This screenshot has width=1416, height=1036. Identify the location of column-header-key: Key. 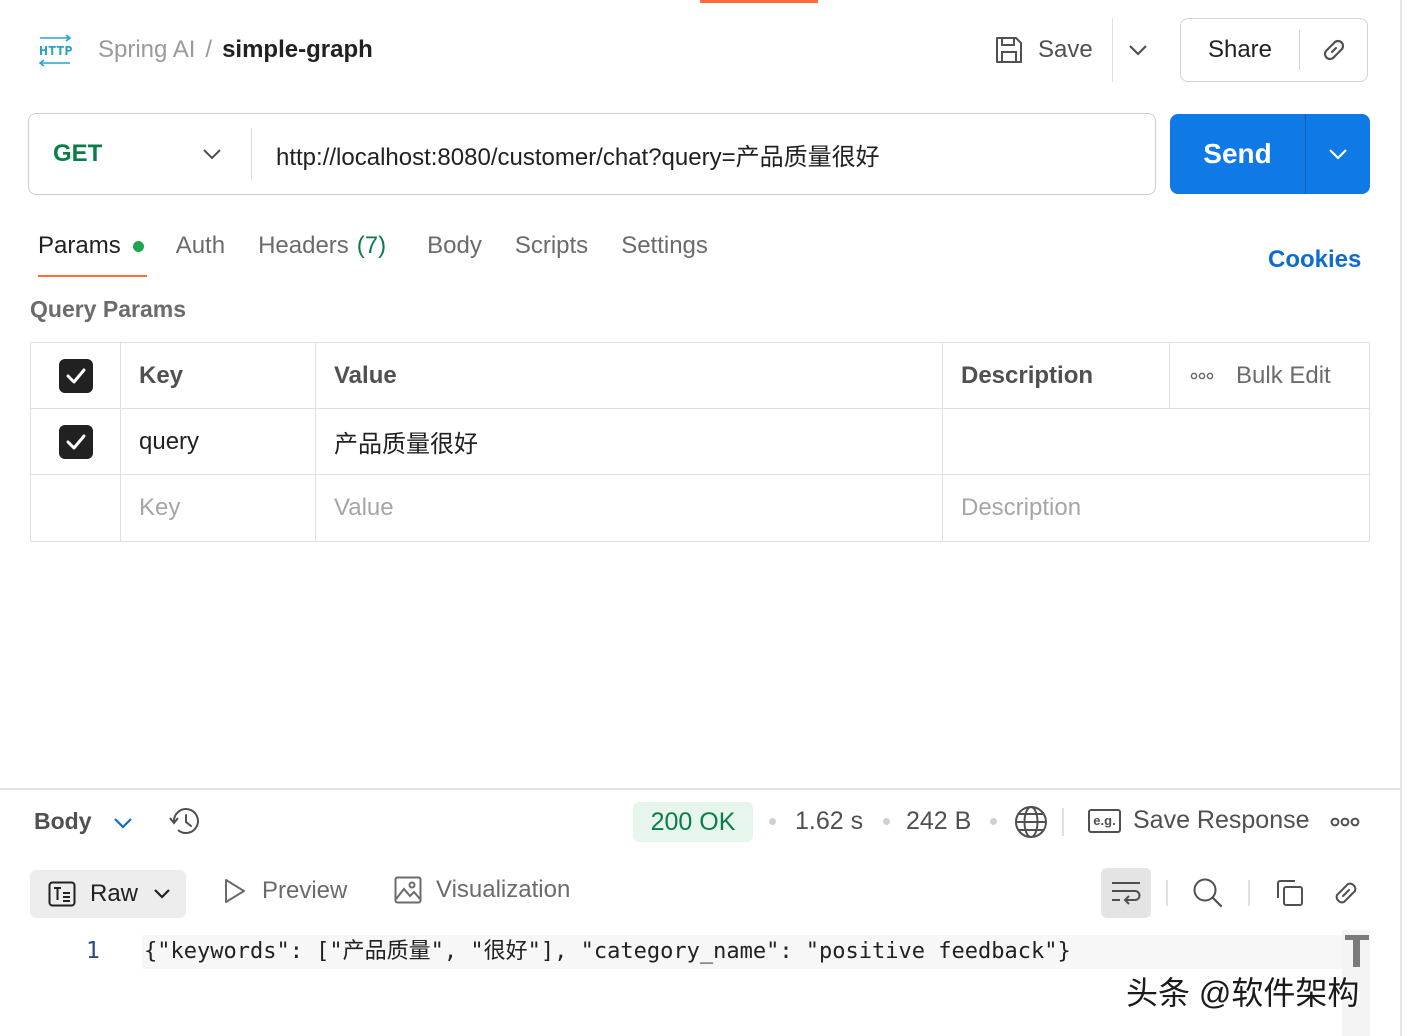
(218, 375).